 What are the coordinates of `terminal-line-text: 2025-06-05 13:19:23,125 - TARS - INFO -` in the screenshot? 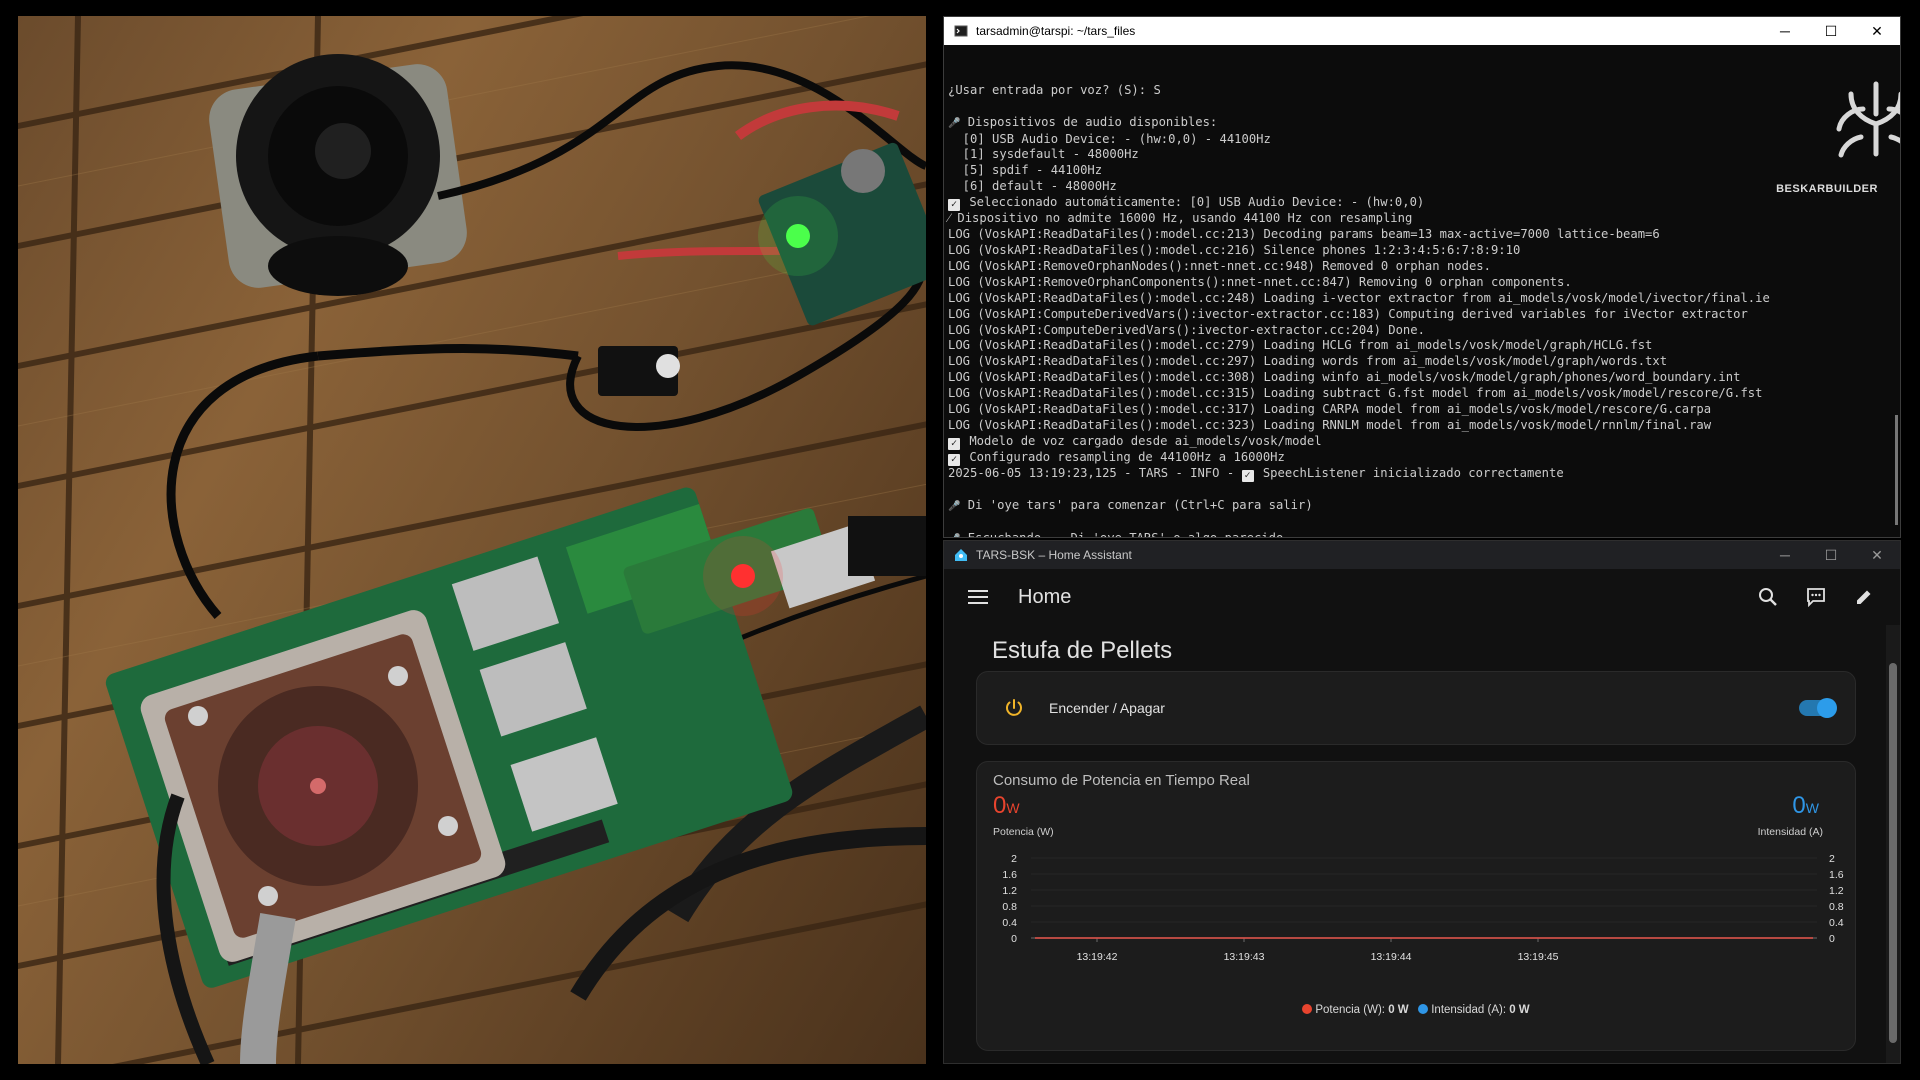 It's located at (1095, 472).